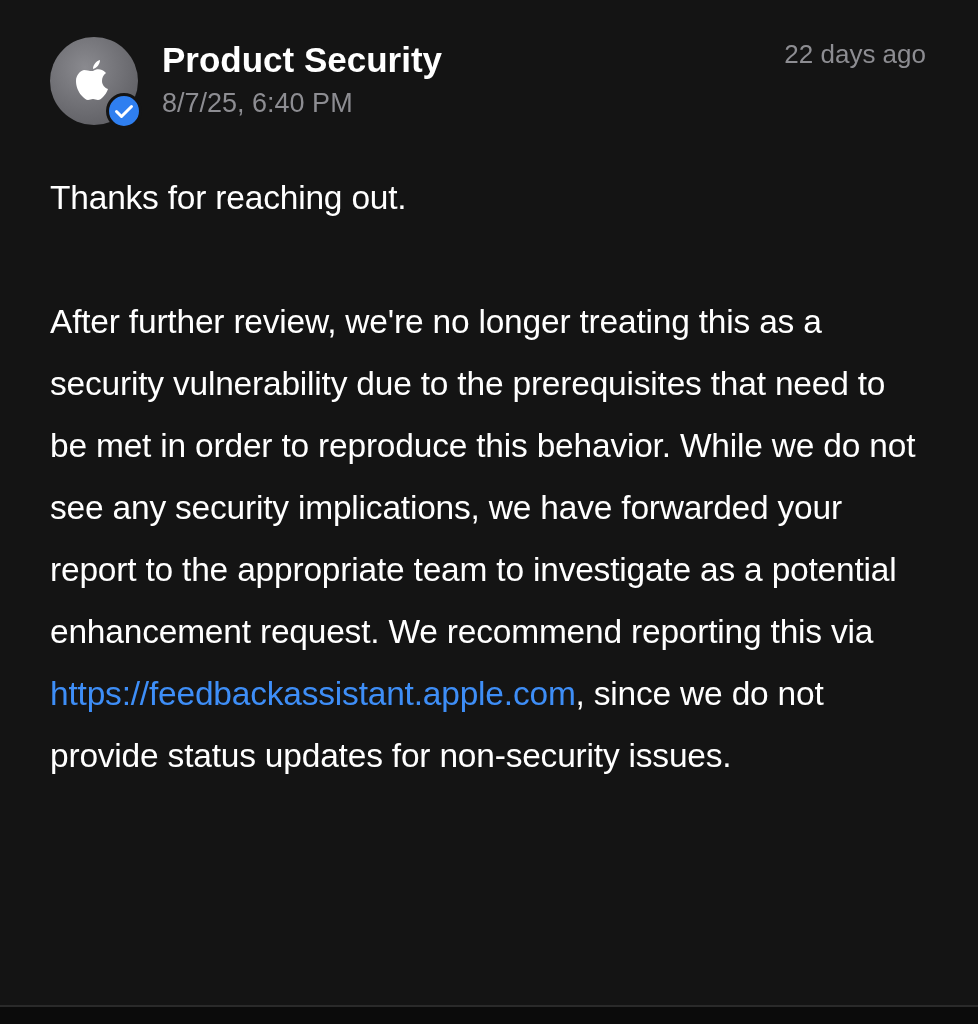  Describe the element at coordinates (258, 103) in the screenshot. I see `message-date: 8/7/25, 6:40 PM` at that location.